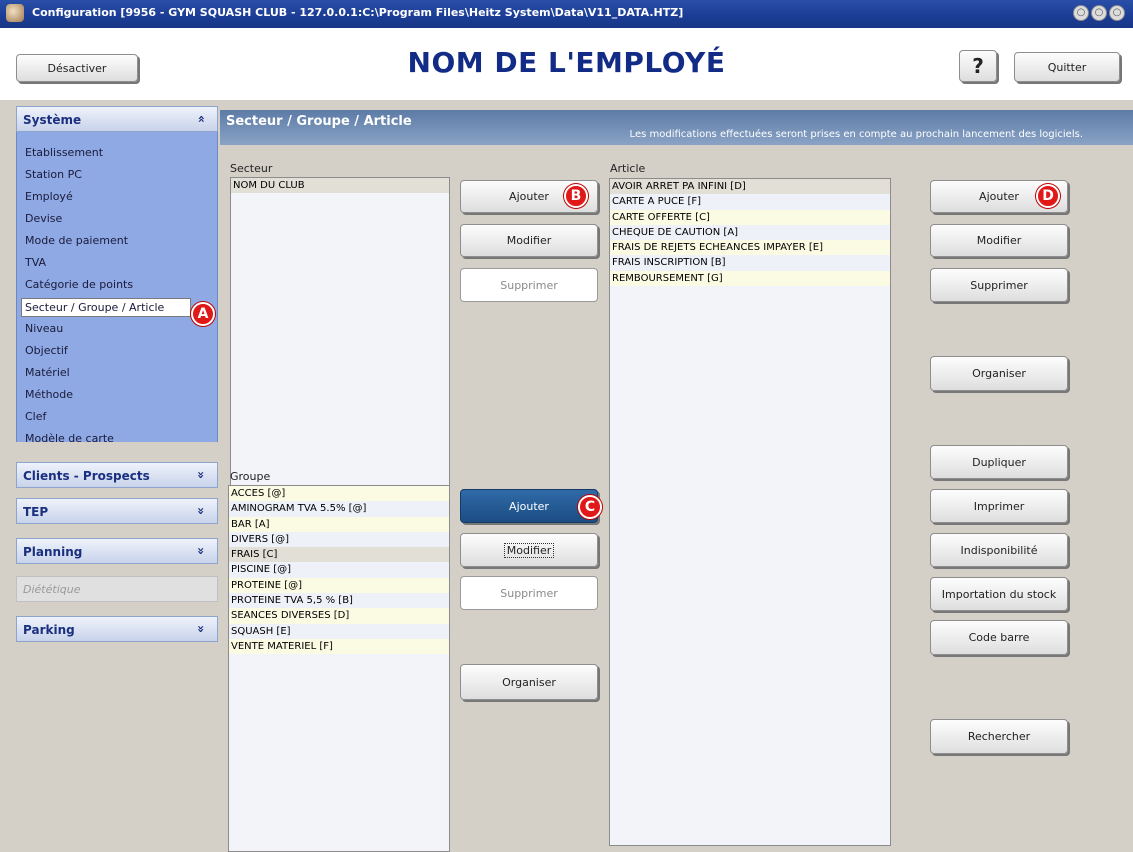 The image size is (1133, 852). I want to click on list-item: BAR [A], so click(339, 524).